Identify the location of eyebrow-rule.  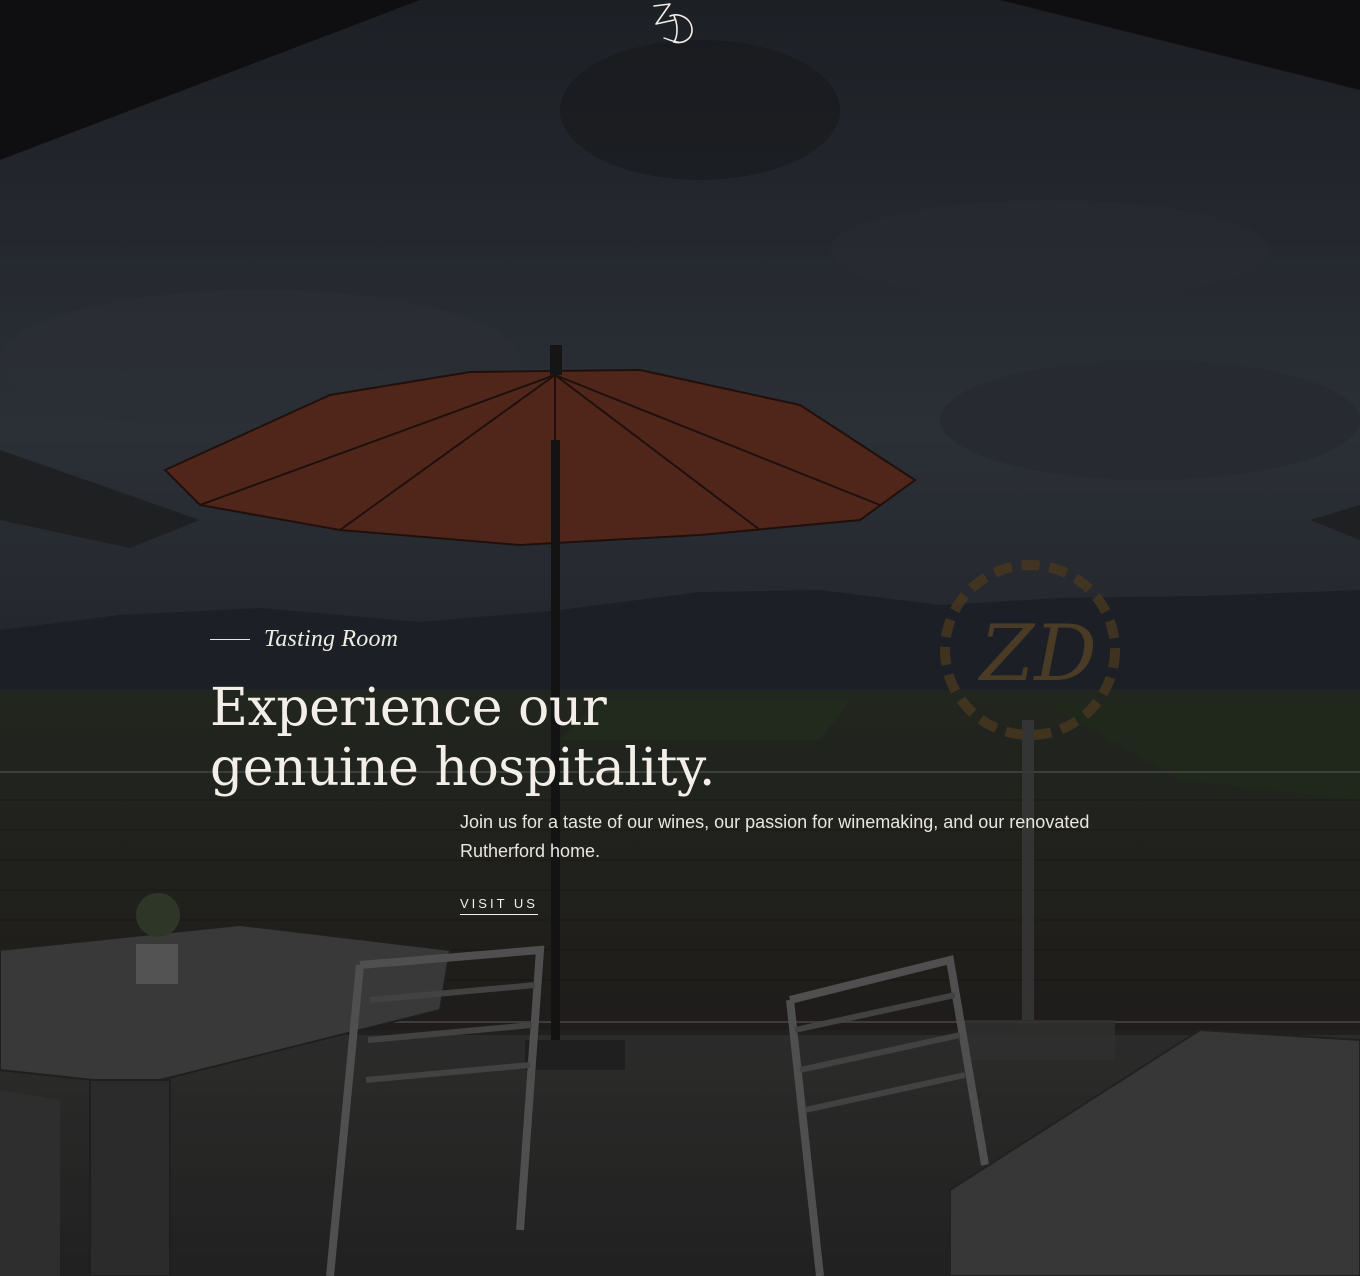
(230, 639).